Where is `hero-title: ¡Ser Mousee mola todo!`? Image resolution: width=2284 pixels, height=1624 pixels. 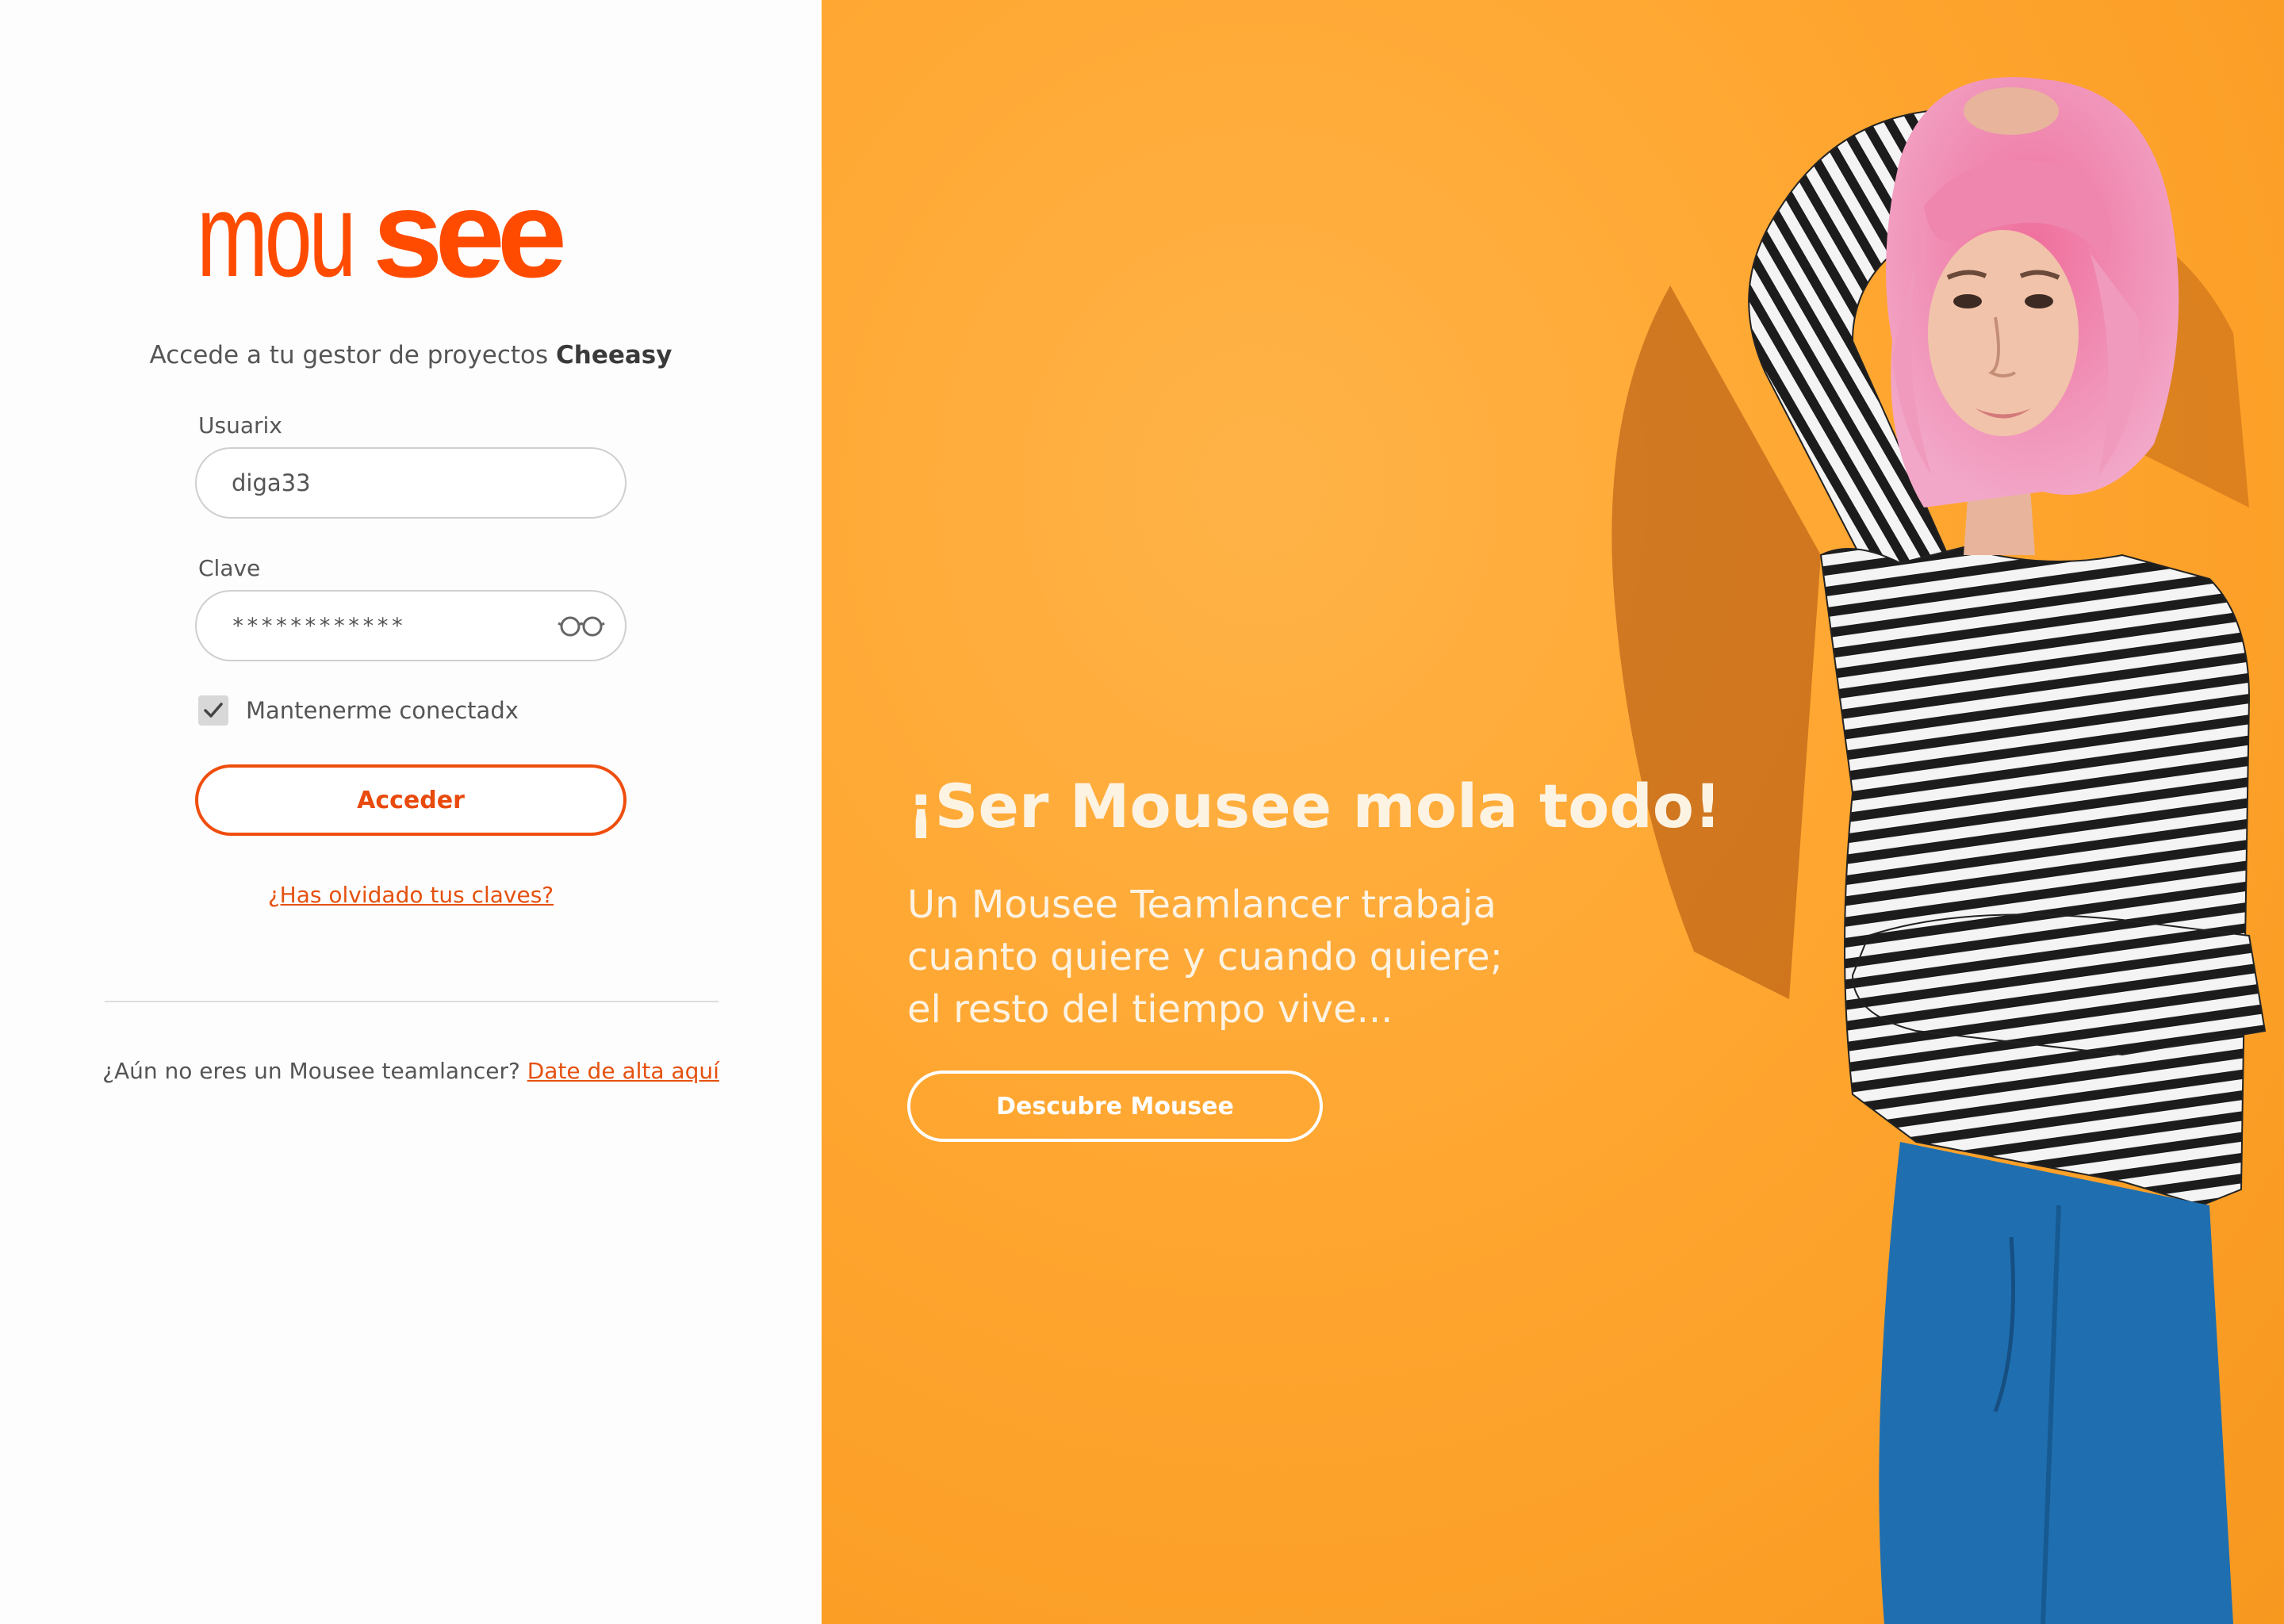
hero-title: ¡Ser Mousee mola todo! is located at coordinates (1314, 806).